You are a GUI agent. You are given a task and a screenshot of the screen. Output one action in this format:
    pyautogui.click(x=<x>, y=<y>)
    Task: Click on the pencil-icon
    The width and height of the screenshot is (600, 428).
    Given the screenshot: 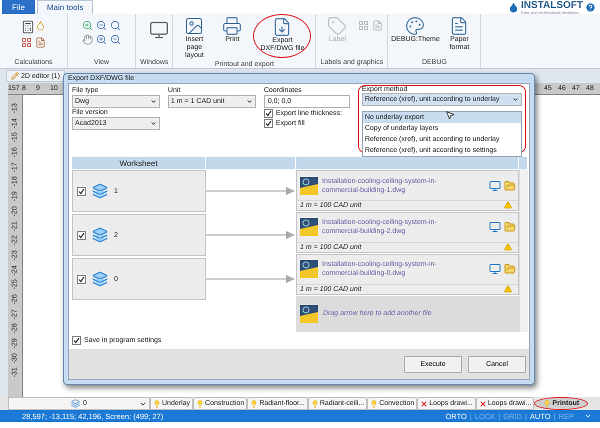 What is the action you would take?
    pyautogui.click(x=15, y=76)
    